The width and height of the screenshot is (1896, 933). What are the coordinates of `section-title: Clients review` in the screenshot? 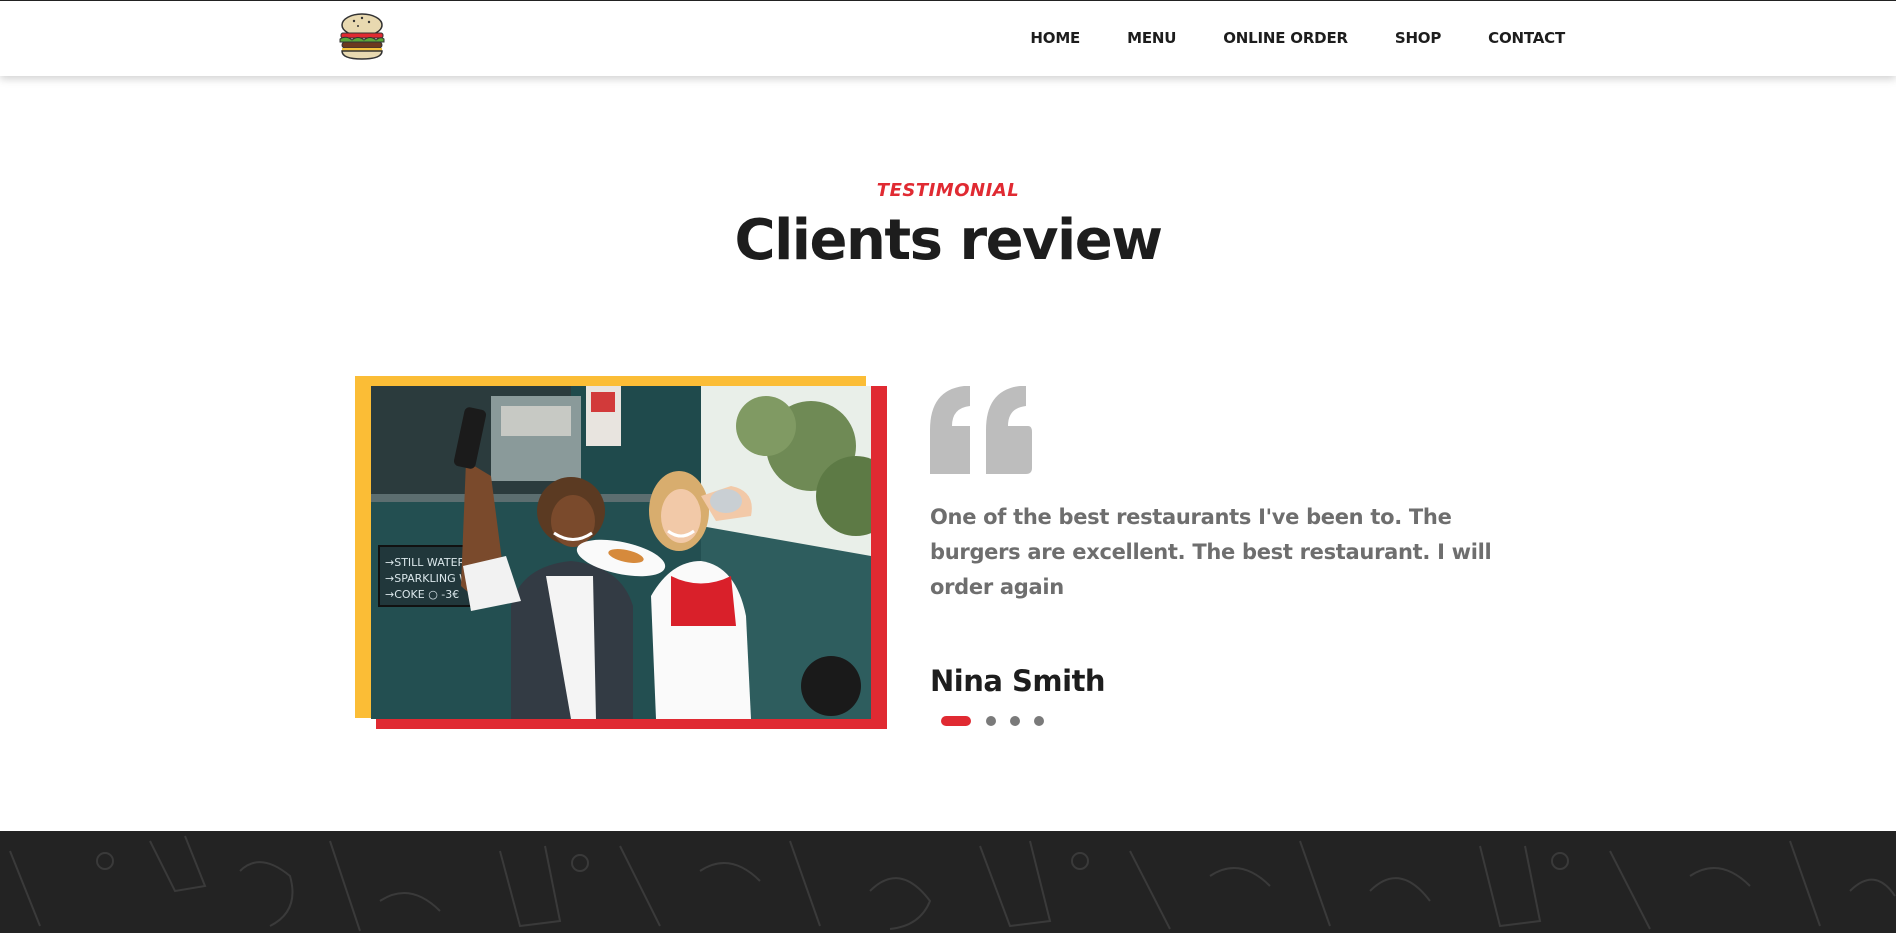 It's located at (948, 240).